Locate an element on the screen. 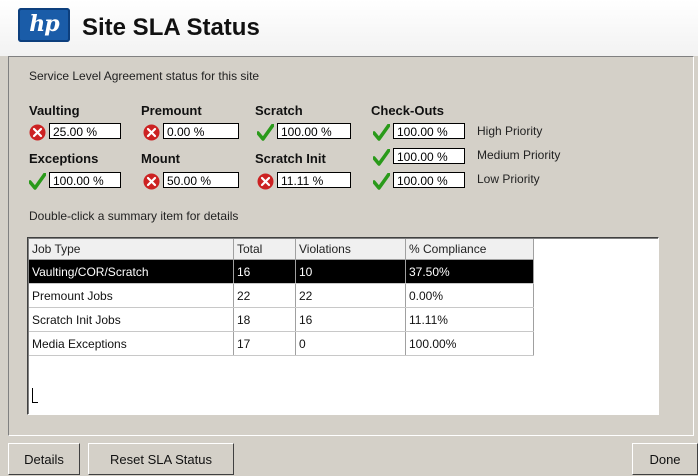 The height and width of the screenshot is (476, 698). vaulting-value: 25.00 % is located at coordinates (85, 131).